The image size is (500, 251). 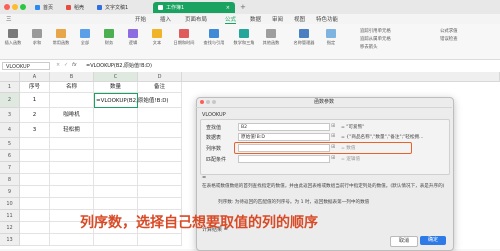 What do you see at coordinates (26, 66) in the screenshot?
I see `name-box: VLOOKUP` at bounding box center [26, 66].